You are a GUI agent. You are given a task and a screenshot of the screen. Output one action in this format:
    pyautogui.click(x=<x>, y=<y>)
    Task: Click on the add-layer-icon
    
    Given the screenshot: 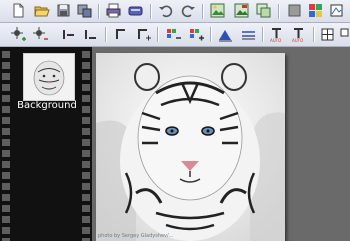 What is the action you would take?
    pyautogui.click(x=344, y=34)
    